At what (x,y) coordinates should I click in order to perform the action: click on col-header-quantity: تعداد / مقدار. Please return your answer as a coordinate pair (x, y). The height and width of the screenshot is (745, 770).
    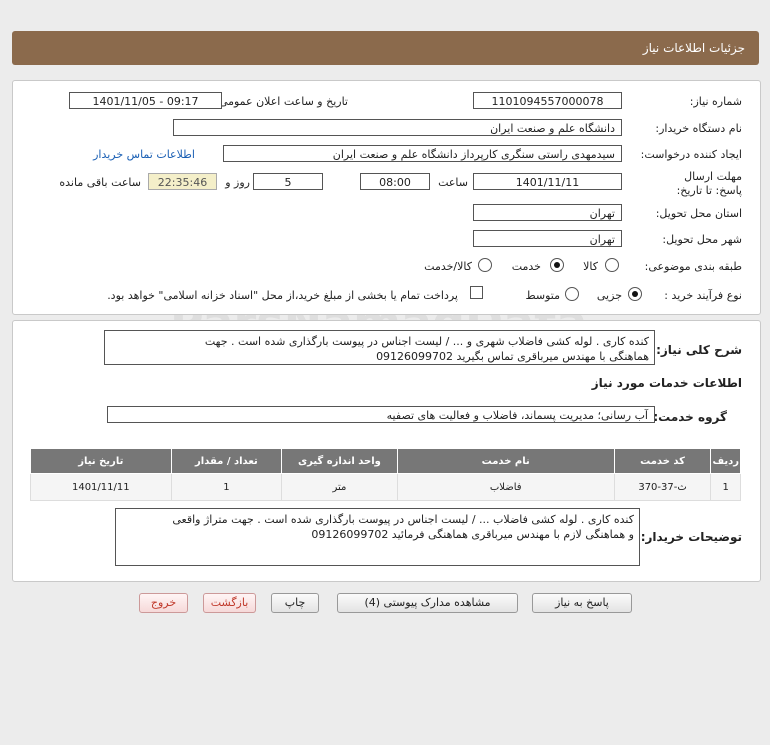
    Looking at the image, I should click on (226, 461).